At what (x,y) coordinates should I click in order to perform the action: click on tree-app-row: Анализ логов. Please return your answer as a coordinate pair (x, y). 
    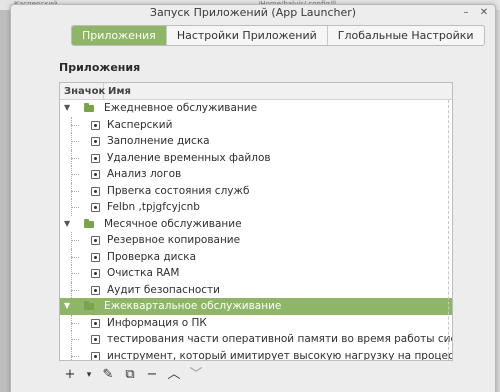
    Looking at the image, I should click on (256, 174).